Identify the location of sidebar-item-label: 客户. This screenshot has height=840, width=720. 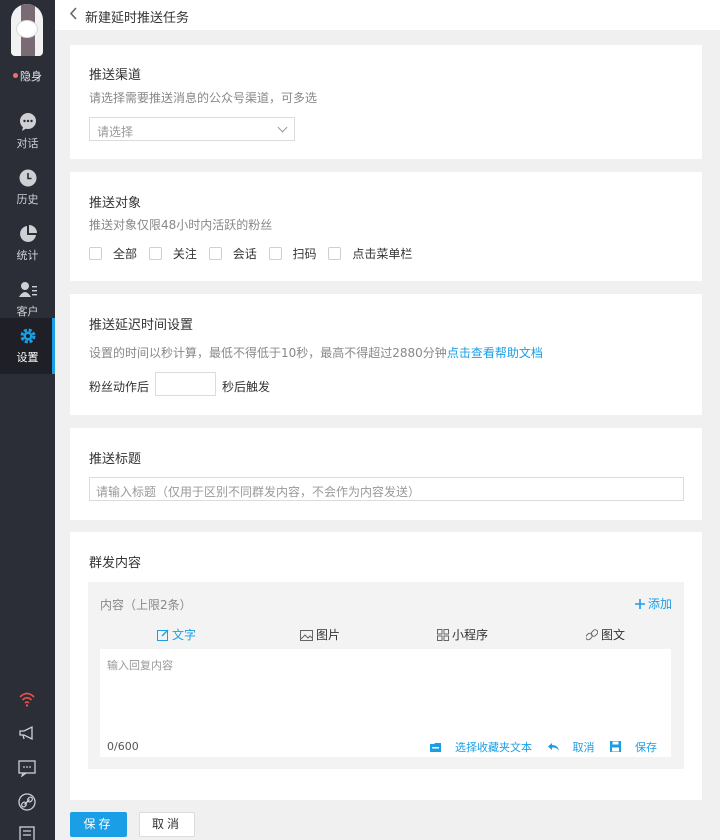
(27, 311).